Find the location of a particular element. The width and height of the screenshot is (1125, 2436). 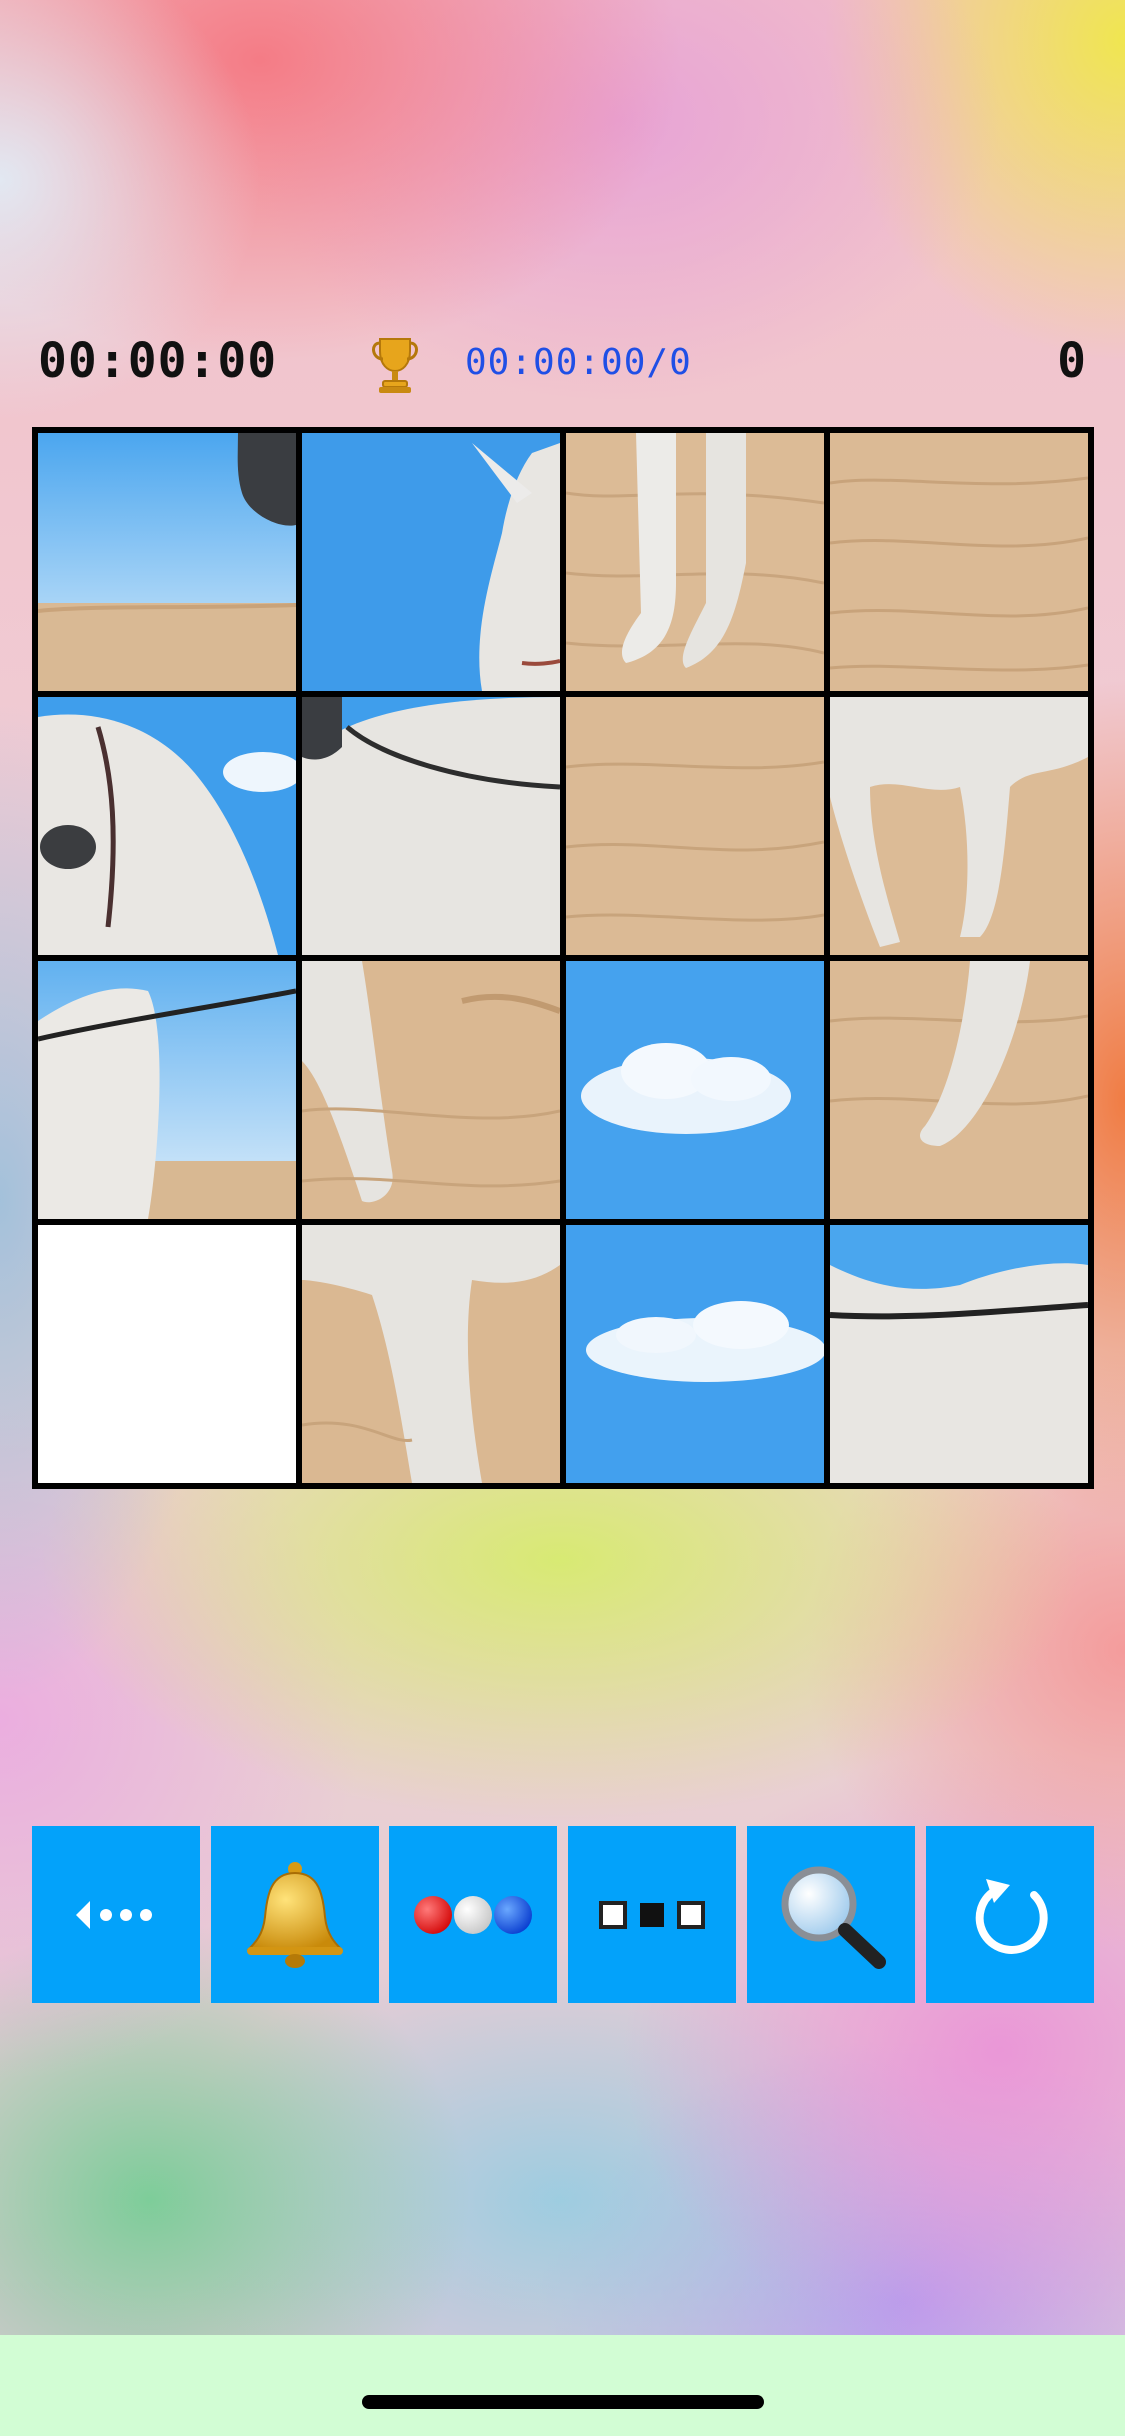

magnifier-icon is located at coordinates (833, 1917).